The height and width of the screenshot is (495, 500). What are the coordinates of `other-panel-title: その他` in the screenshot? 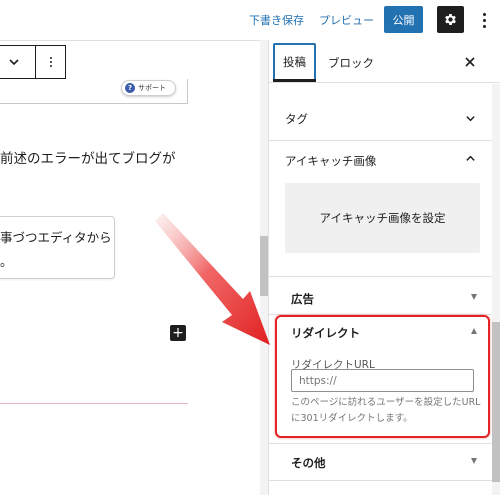 It's located at (308, 463).